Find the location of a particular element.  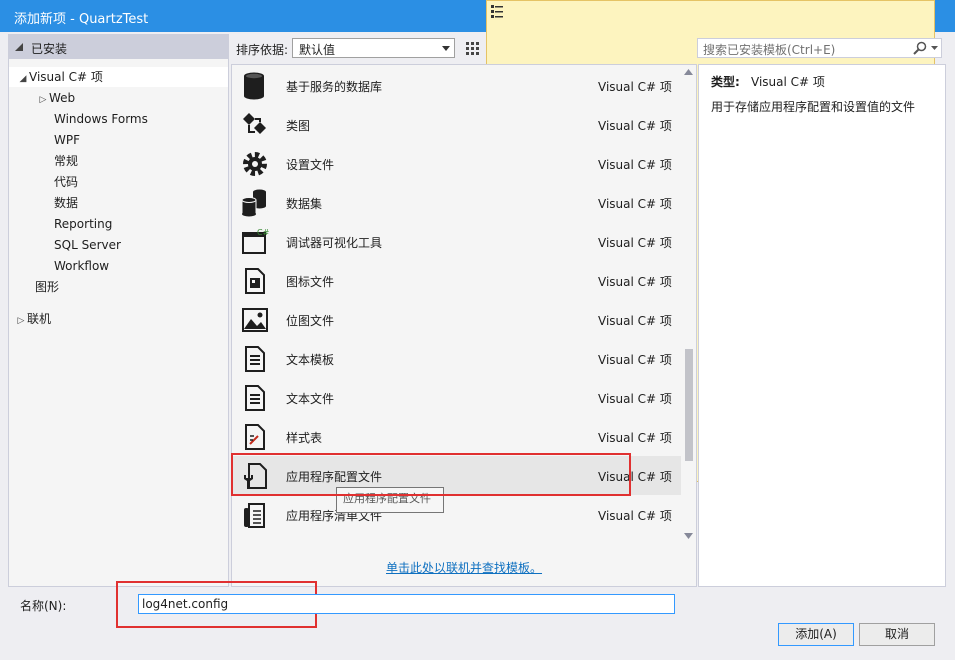

dataset-icon is located at coordinates (253, 203).